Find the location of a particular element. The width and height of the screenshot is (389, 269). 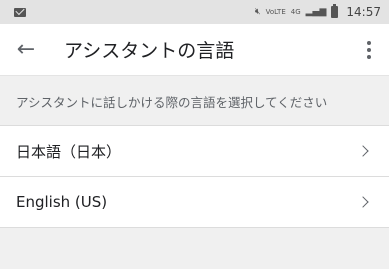

page-title: アシスタントの言語 is located at coordinates (149, 51).